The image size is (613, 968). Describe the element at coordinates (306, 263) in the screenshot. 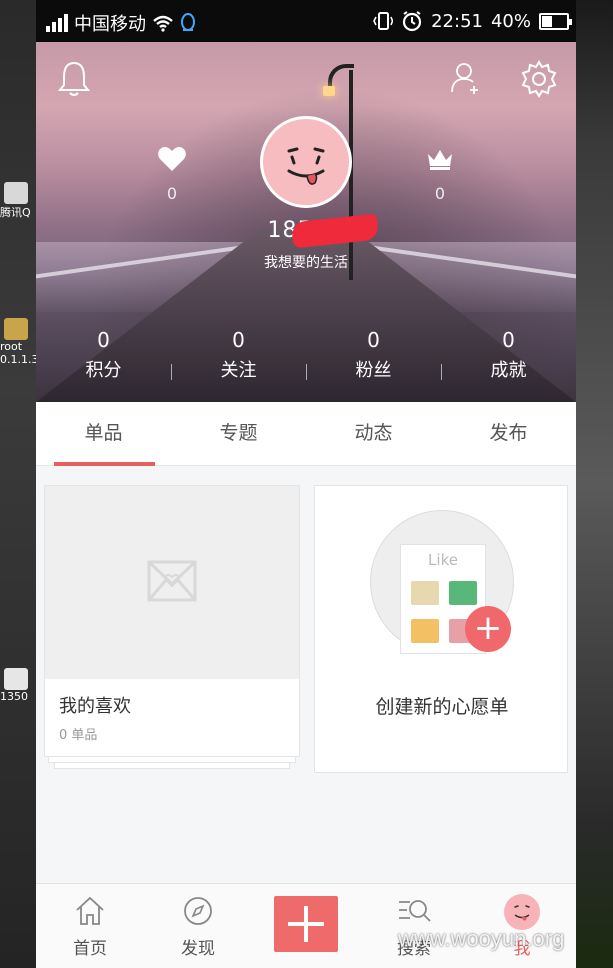

I see `slogan: 我想要的生活` at that location.